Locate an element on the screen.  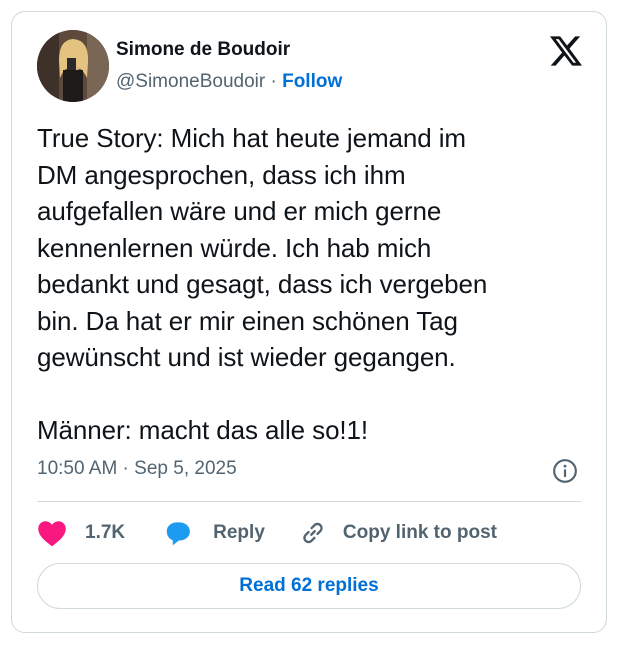
read-replies-button: Read 62 replies is located at coordinates (309, 586).